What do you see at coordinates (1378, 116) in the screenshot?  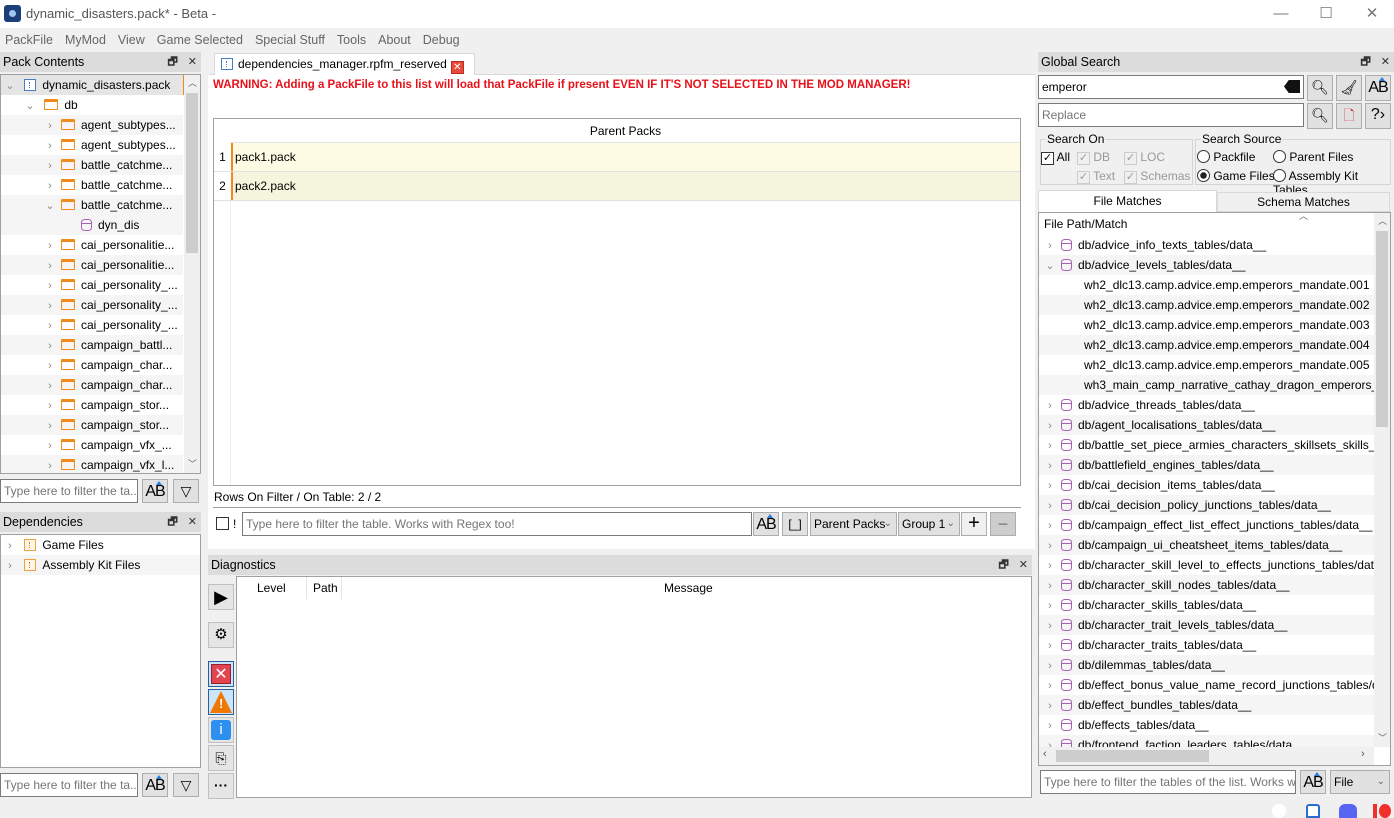 I see `regex-help-button: ?›` at bounding box center [1378, 116].